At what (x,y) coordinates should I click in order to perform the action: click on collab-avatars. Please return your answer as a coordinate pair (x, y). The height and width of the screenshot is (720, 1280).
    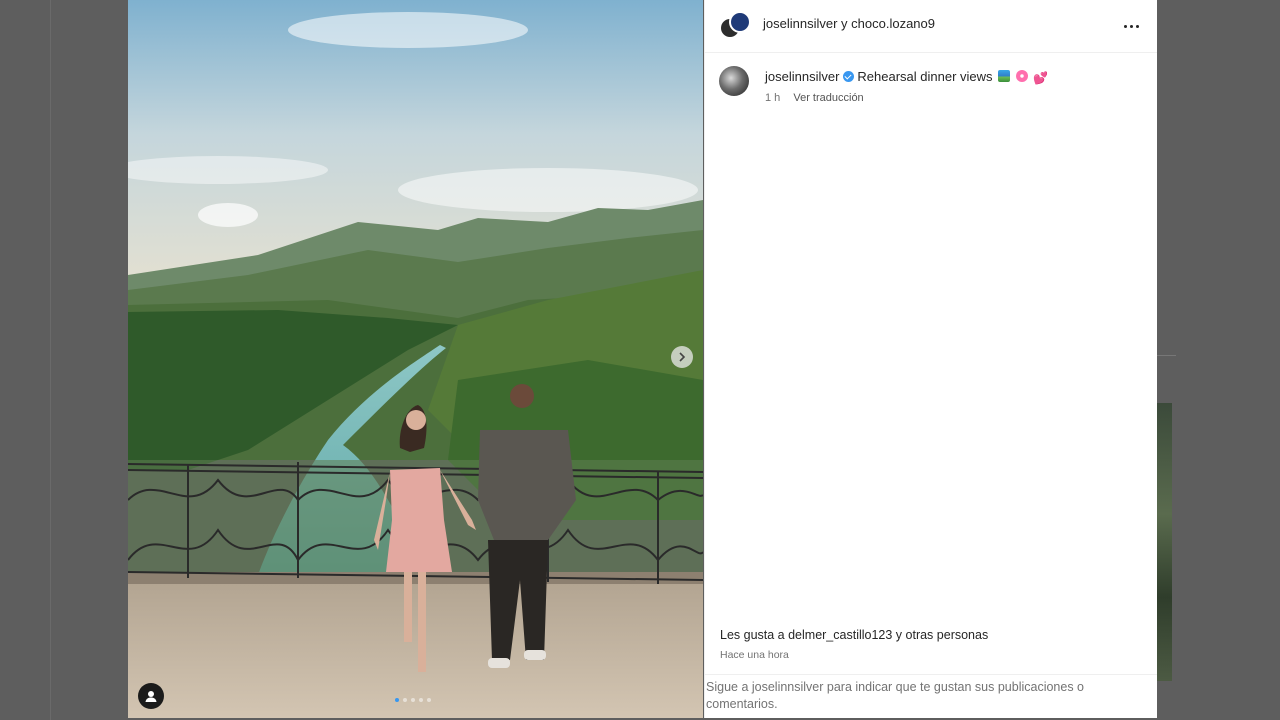
    Looking at the image, I should click on (735, 26).